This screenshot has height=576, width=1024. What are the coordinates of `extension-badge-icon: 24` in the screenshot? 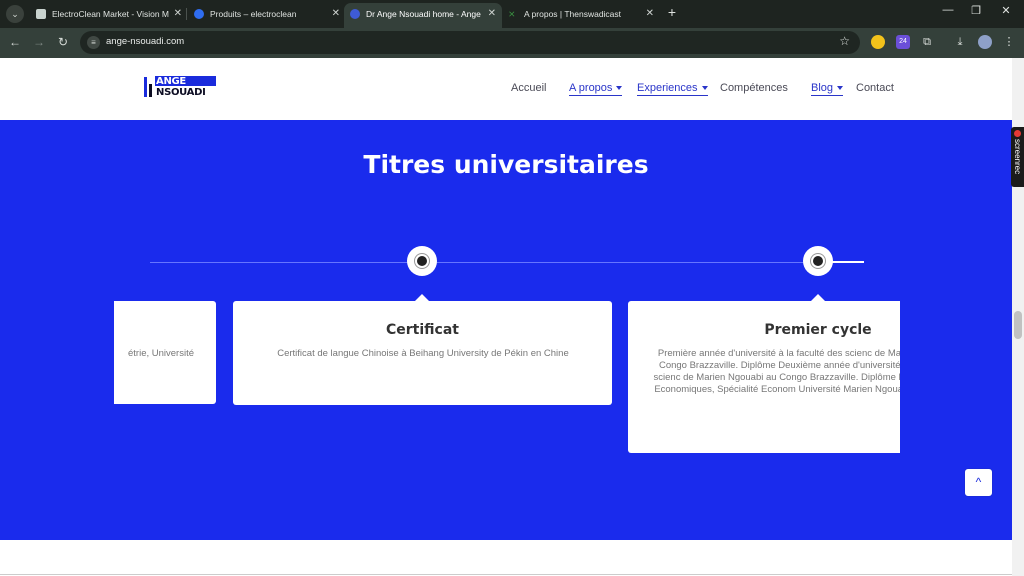 It's located at (903, 42).